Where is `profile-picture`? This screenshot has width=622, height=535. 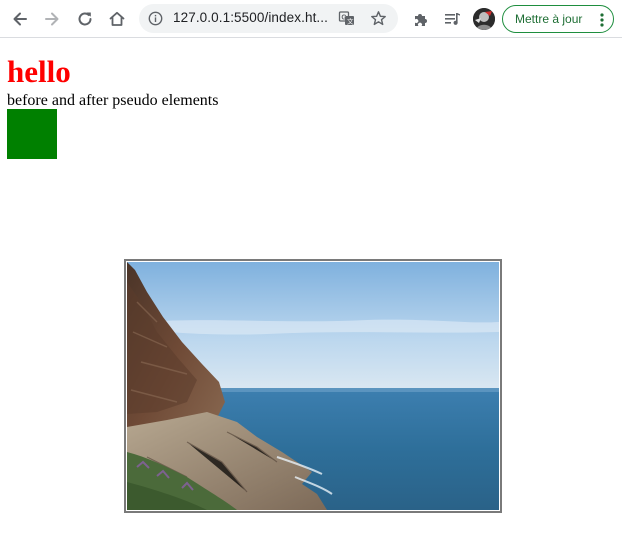 profile-picture is located at coordinates (484, 19).